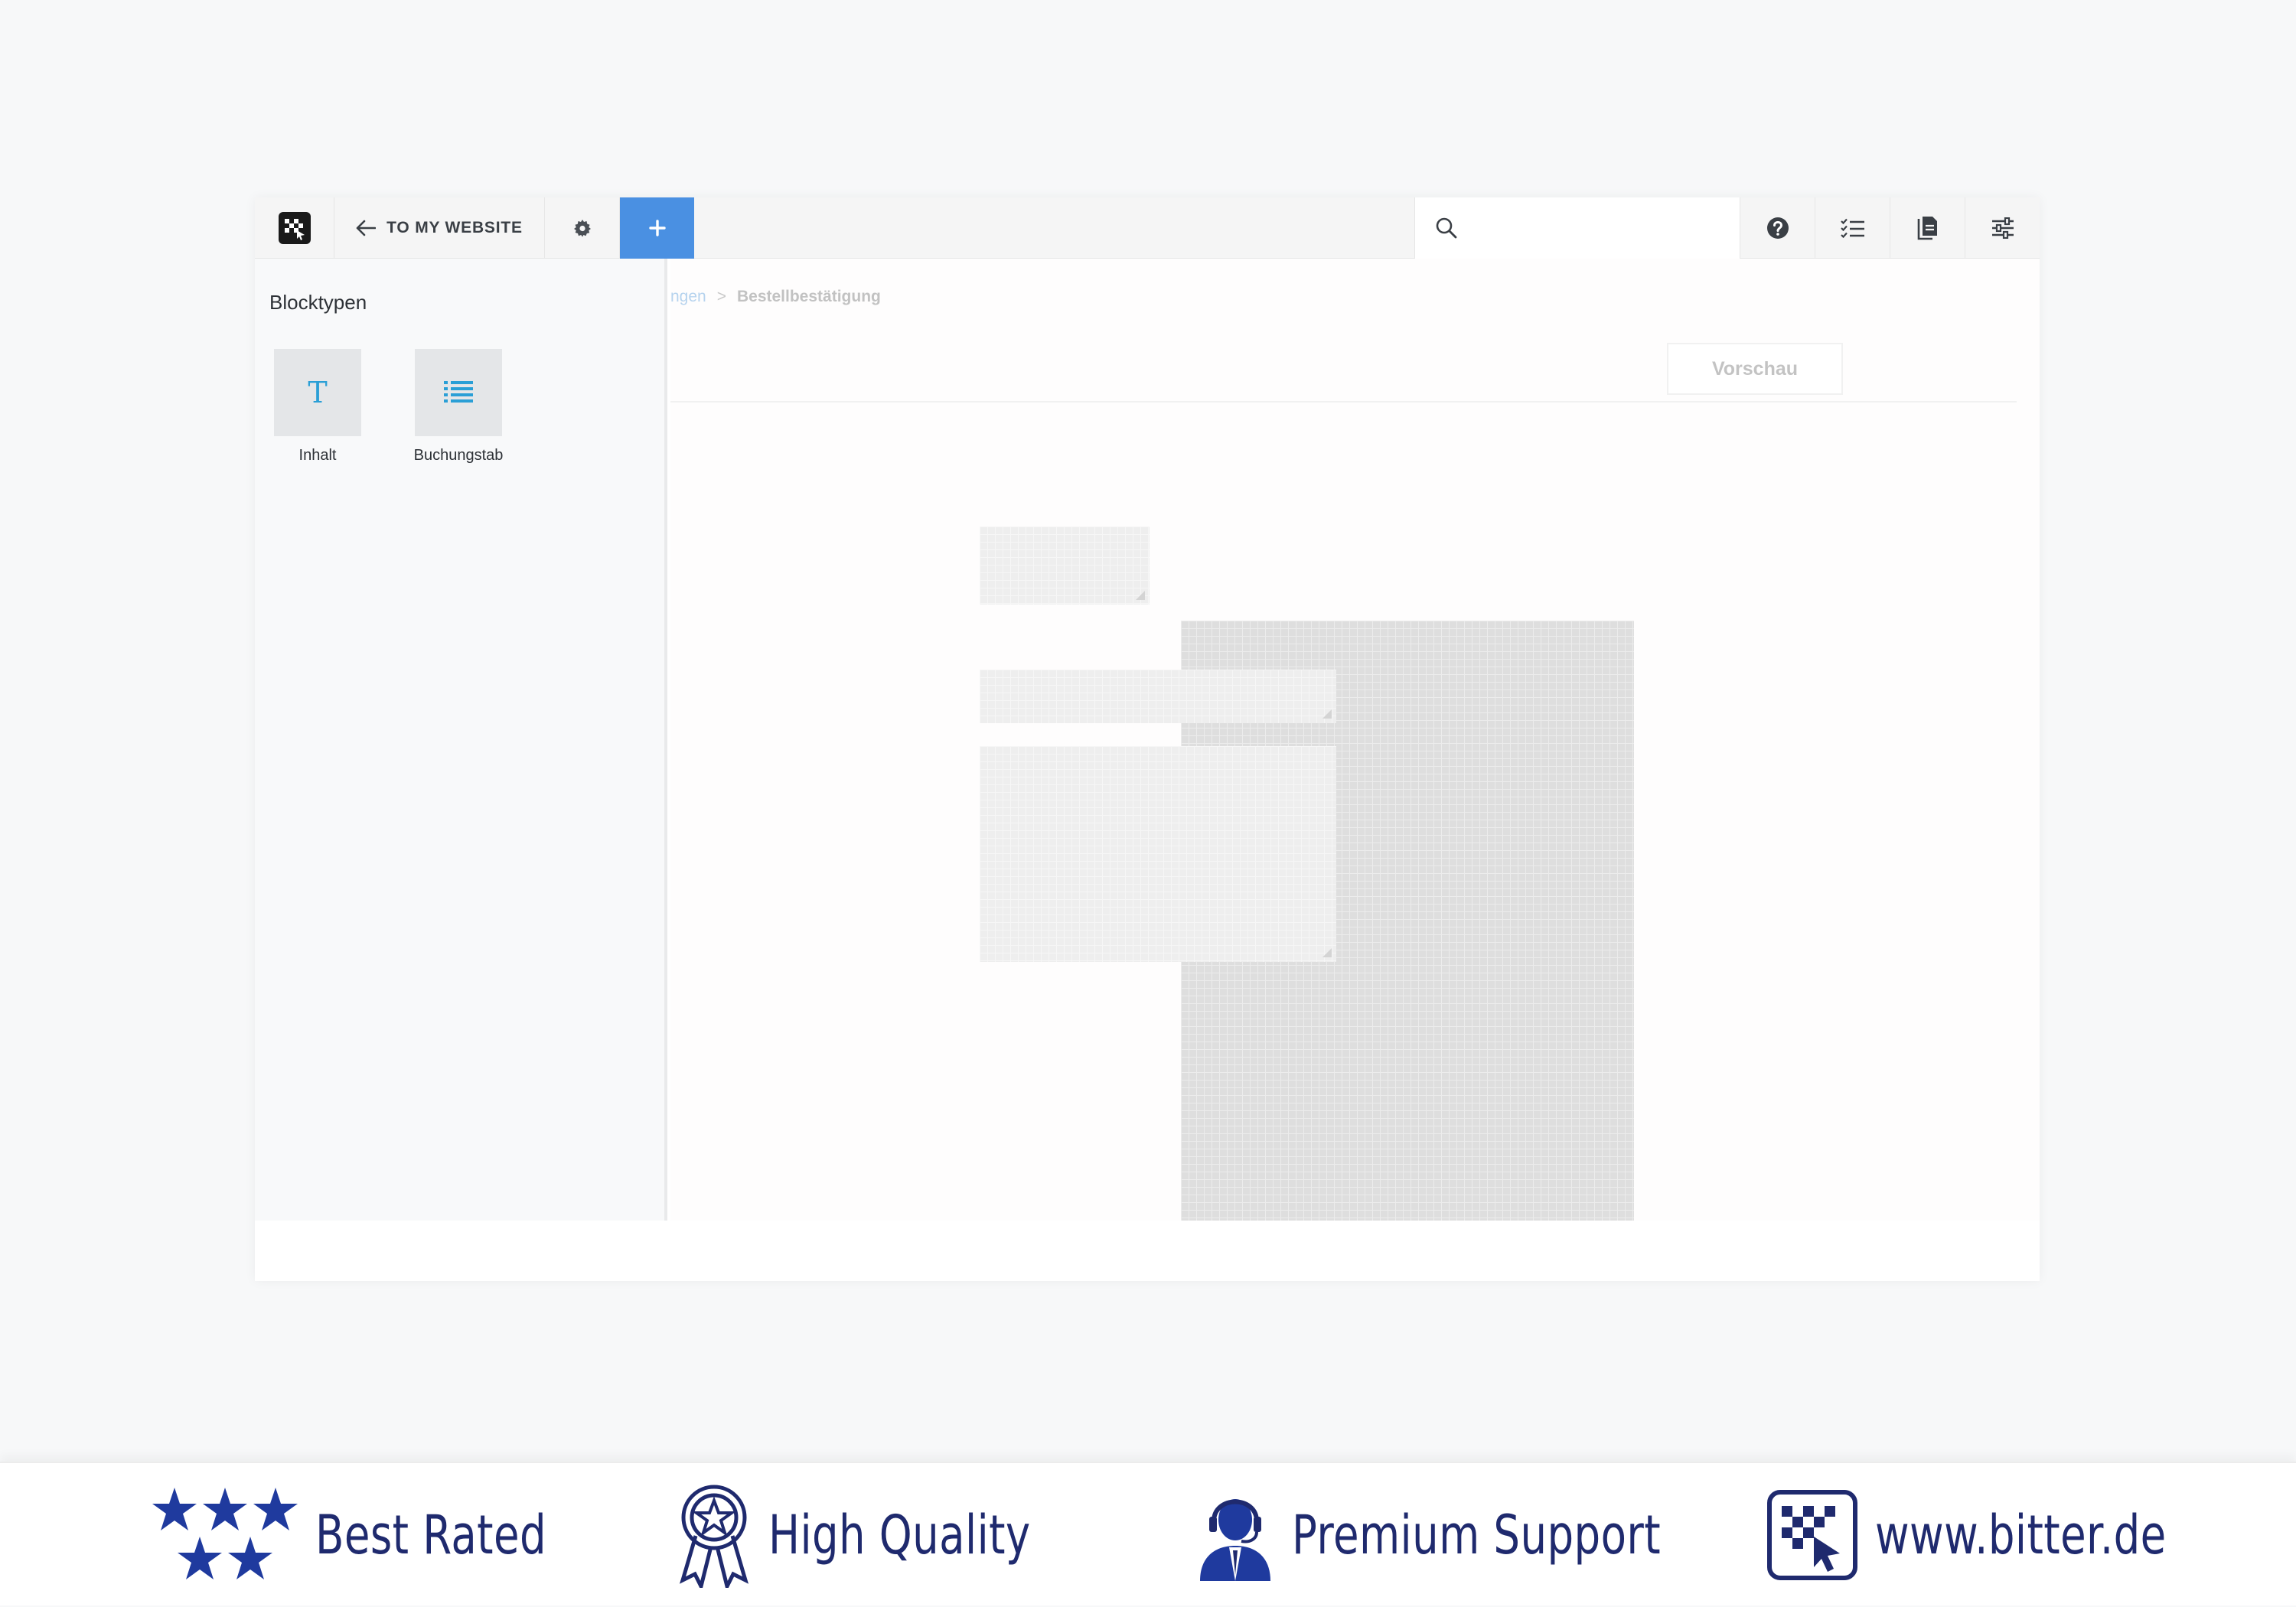  I want to click on settings-button, so click(582, 228).